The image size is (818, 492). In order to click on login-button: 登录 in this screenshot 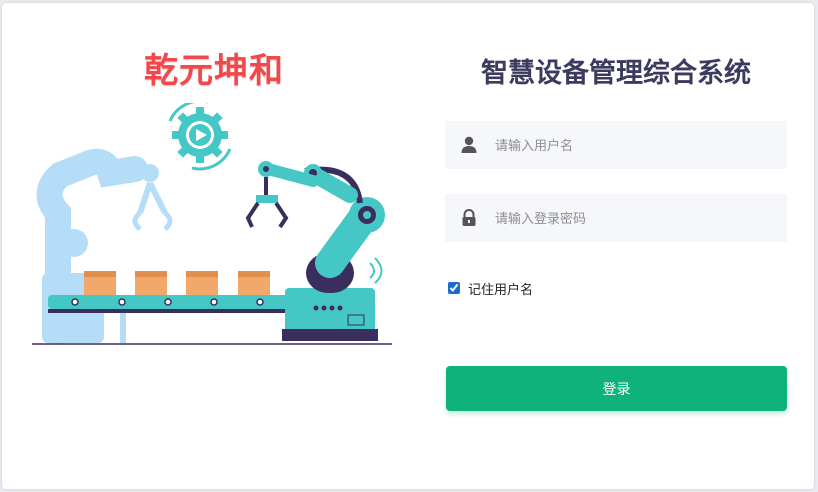, I will do `click(616, 388)`.